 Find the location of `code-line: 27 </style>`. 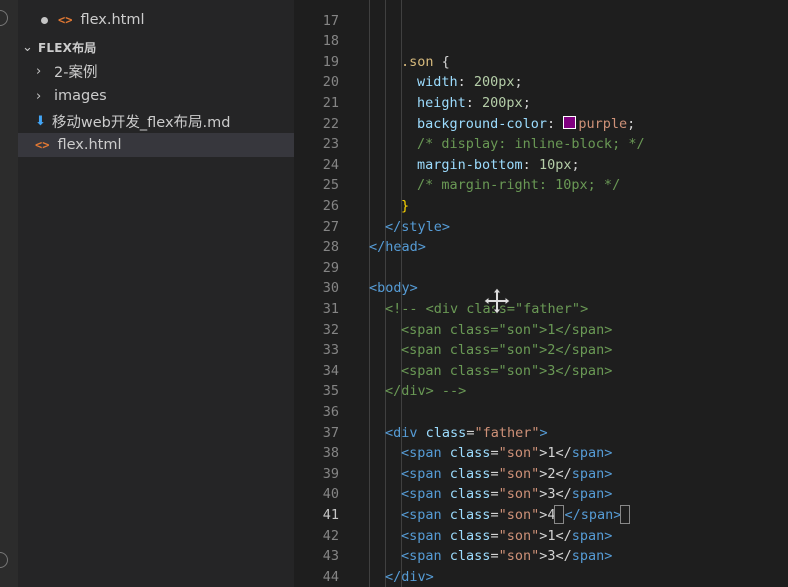

code-line: 27 </style> is located at coordinates (541, 227).